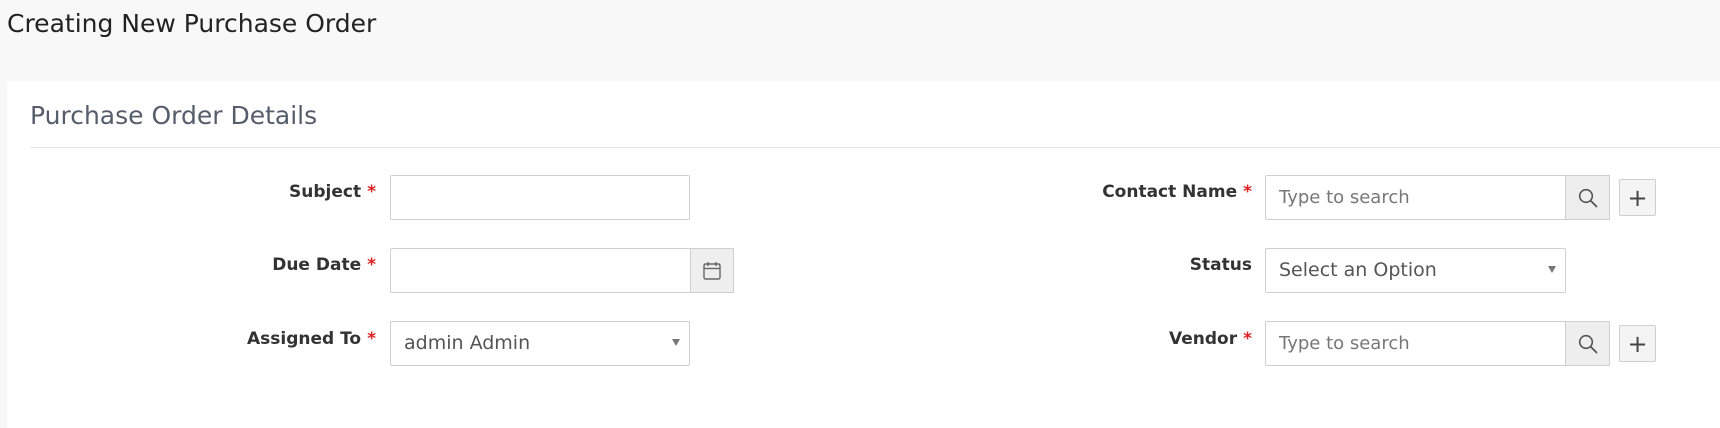 Image resolution: width=1720 pixels, height=428 pixels. Describe the element at coordinates (304, 339) in the screenshot. I see `assigned-to-label-text: Assigned To` at that location.